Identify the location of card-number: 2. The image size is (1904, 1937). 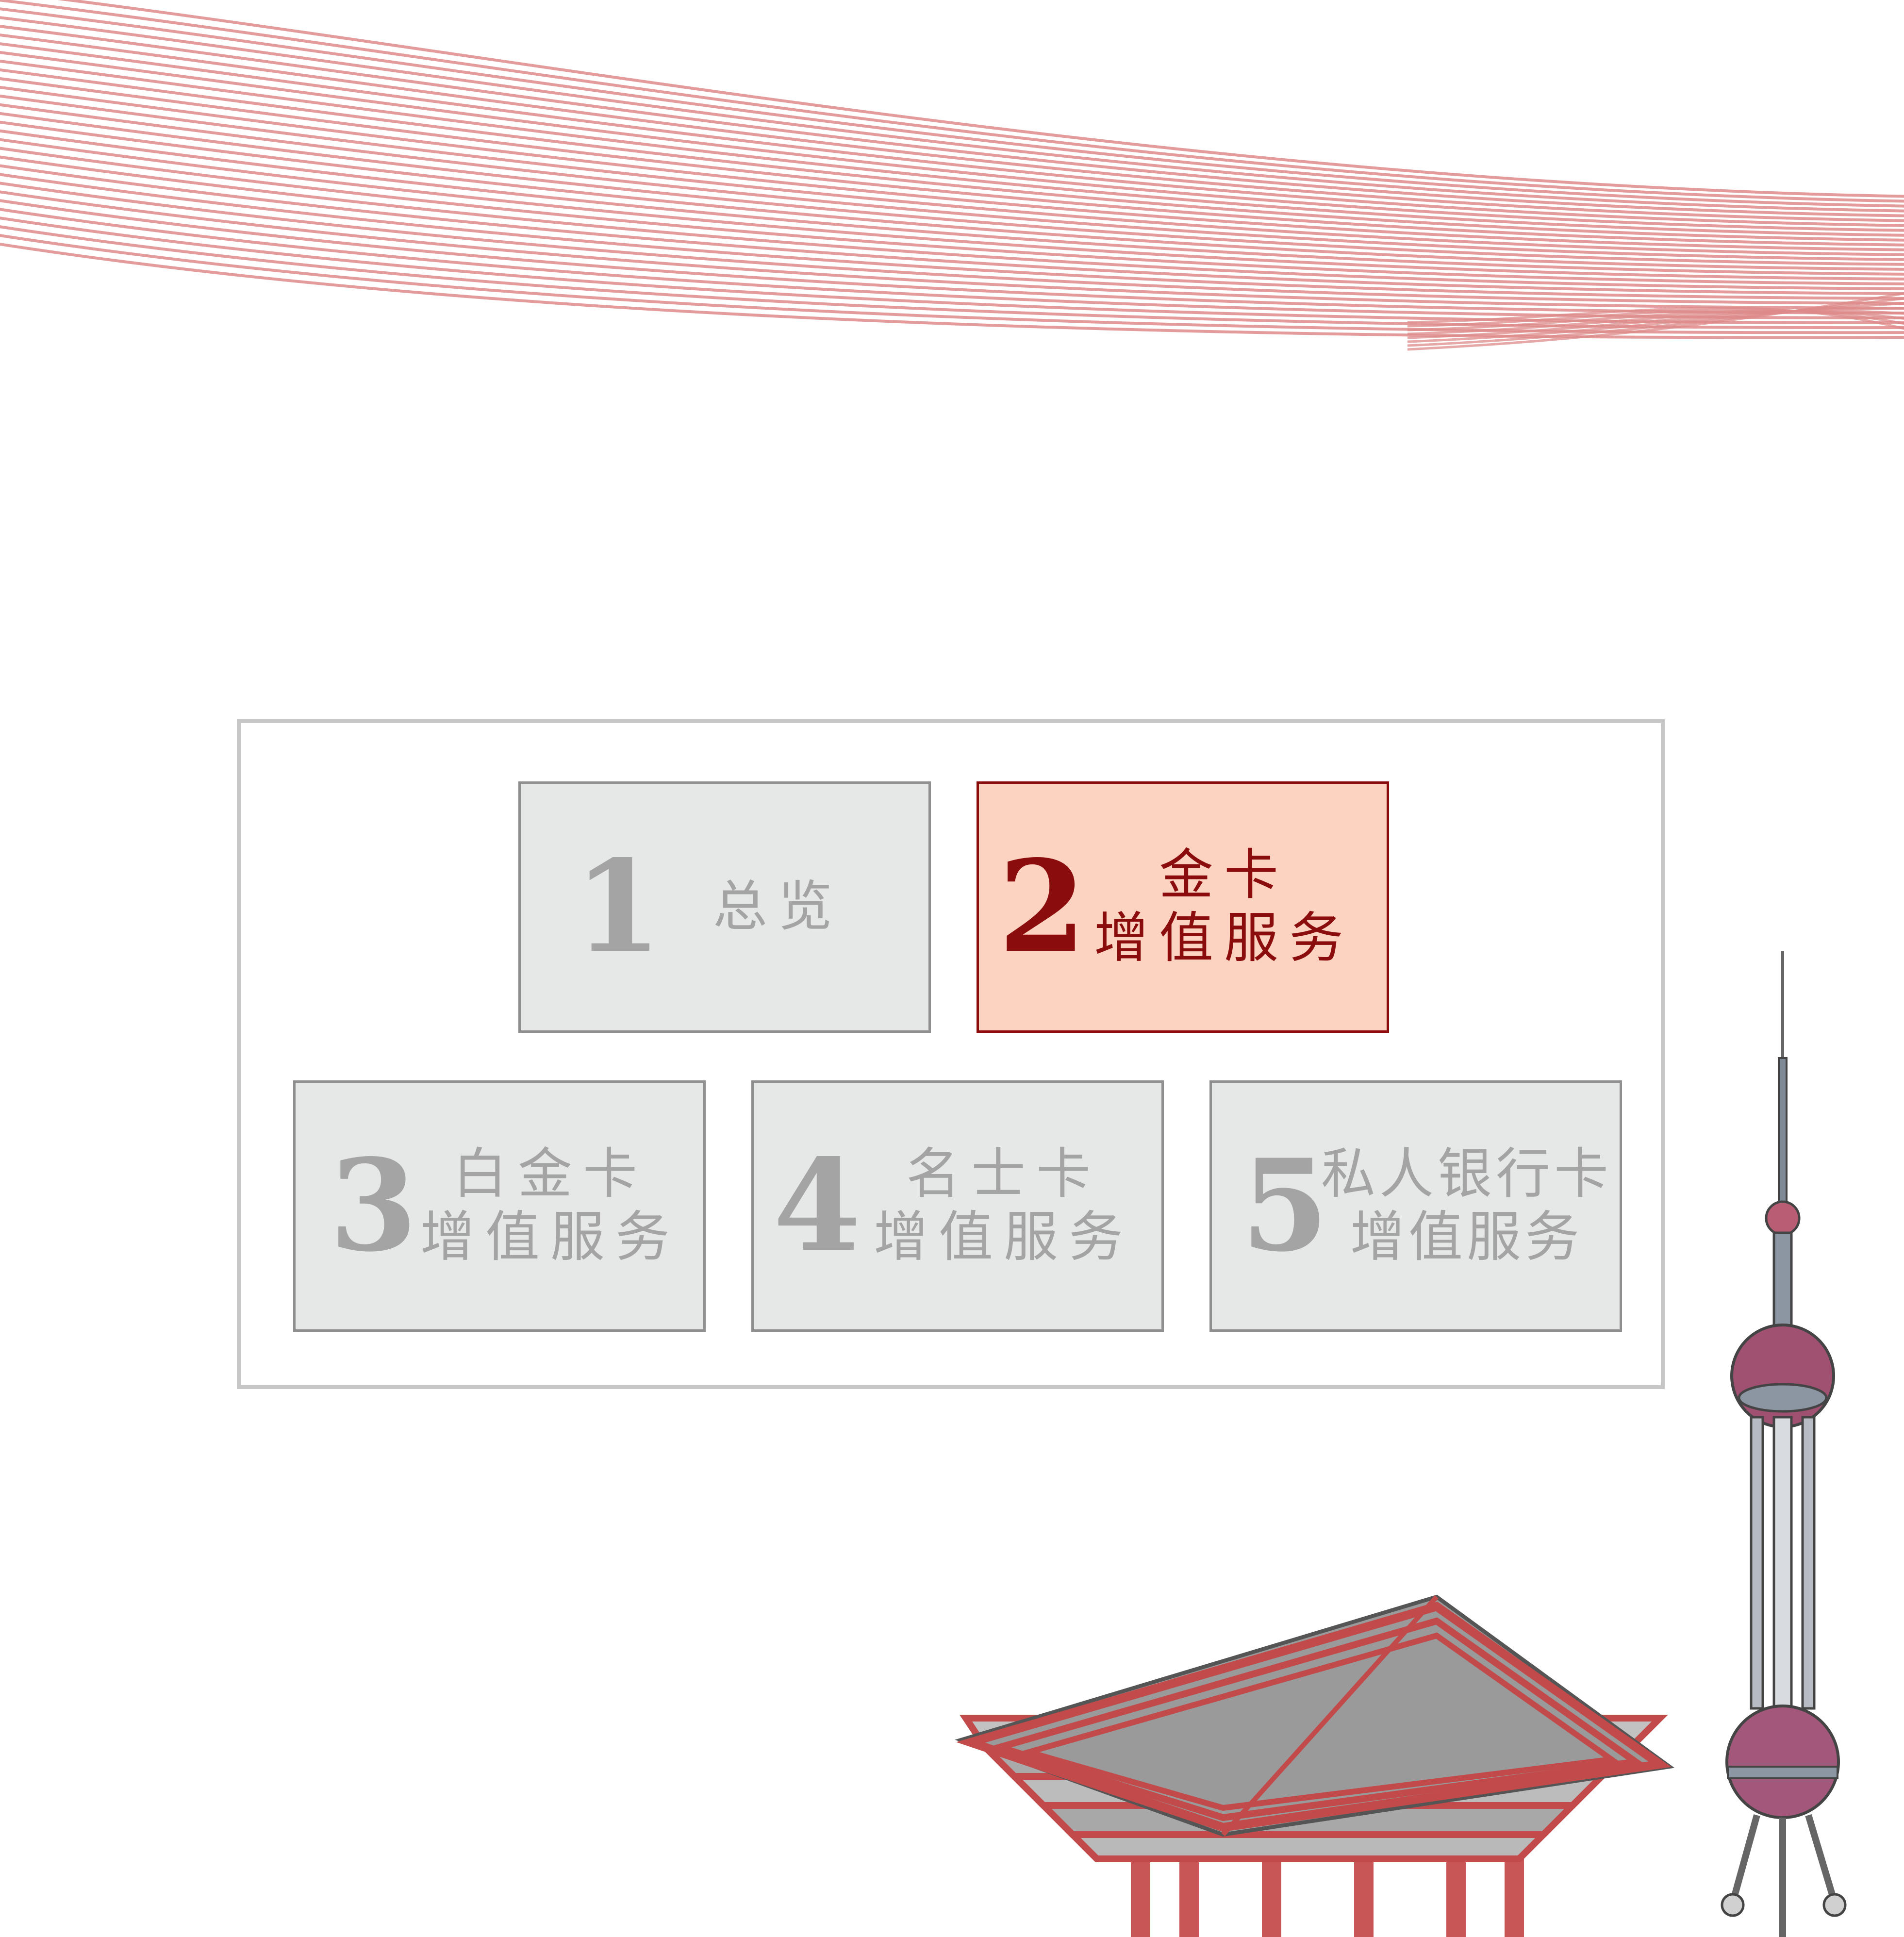
(1042, 907).